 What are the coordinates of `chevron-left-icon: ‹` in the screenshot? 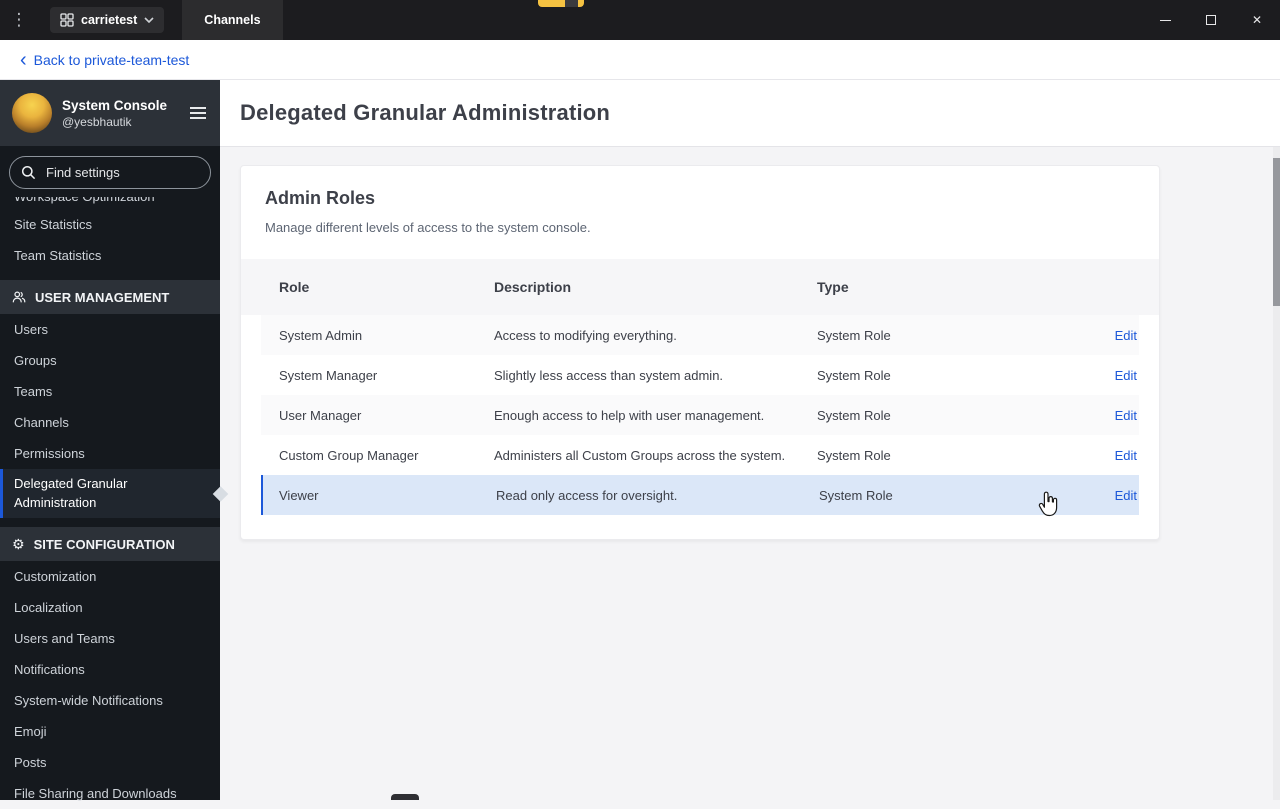 It's located at (23, 59).